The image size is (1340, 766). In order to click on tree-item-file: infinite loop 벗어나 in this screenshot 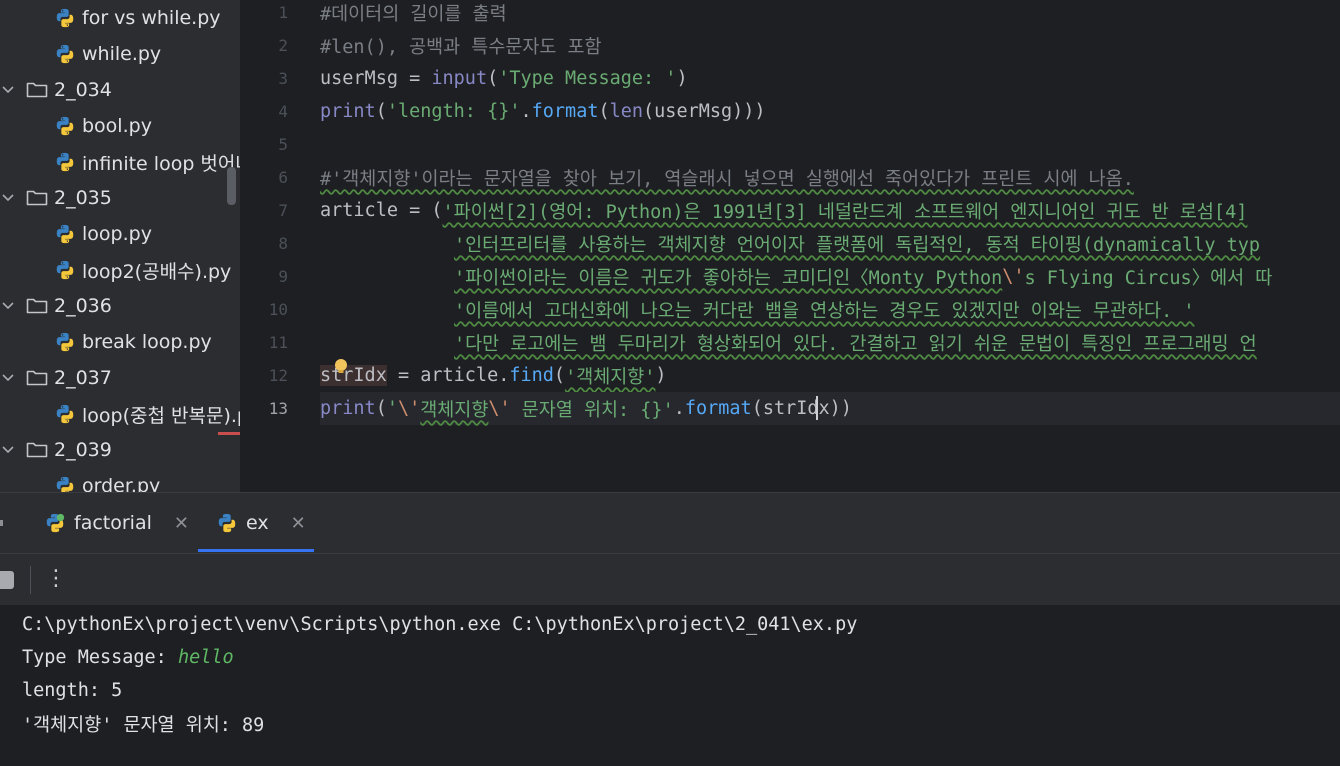, I will do `click(120, 162)`.